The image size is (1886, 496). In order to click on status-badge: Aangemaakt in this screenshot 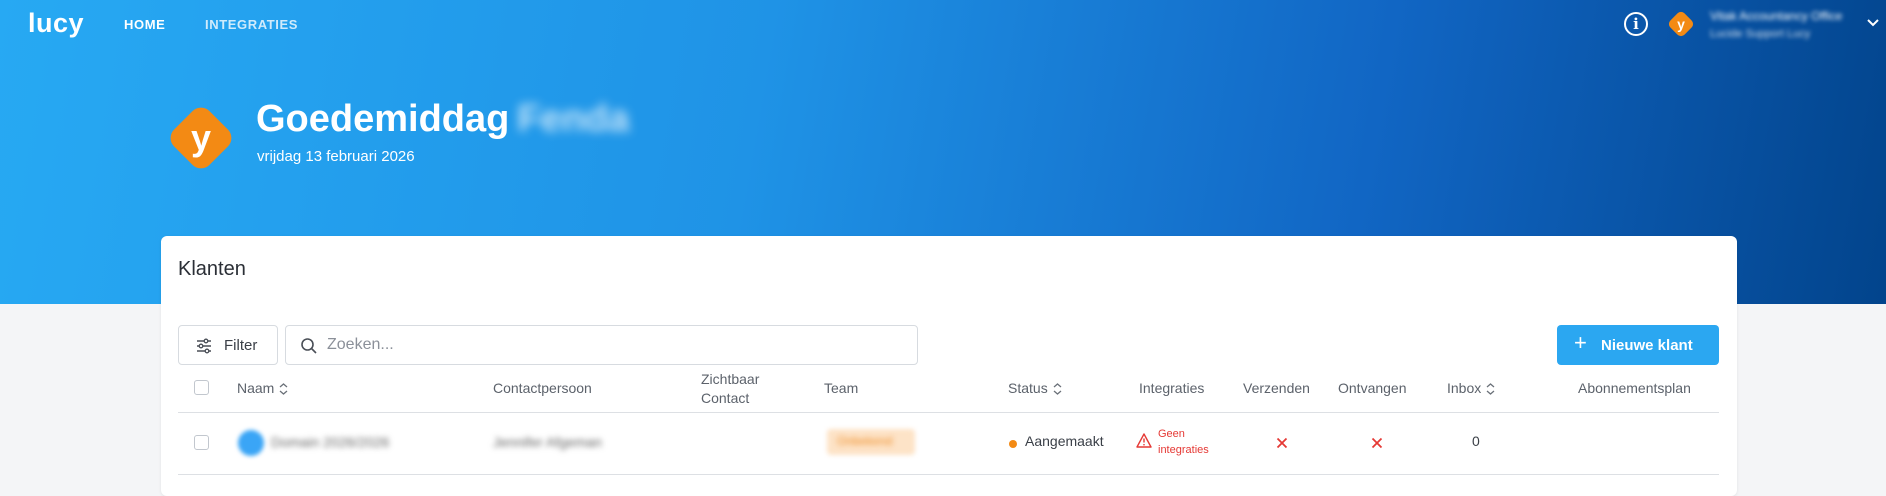, I will do `click(1064, 441)`.